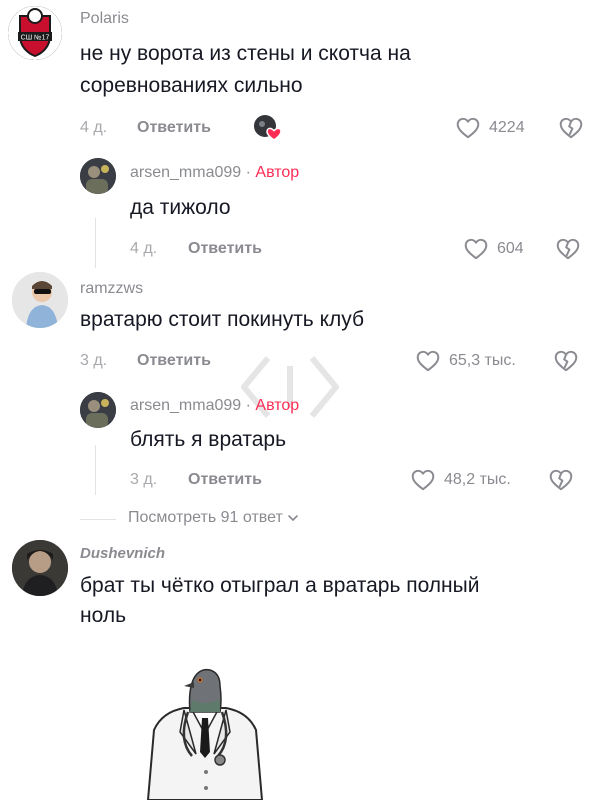 The width and height of the screenshot is (600, 805). What do you see at coordinates (493, 249) in the screenshot?
I see `like-button: 604` at bounding box center [493, 249].